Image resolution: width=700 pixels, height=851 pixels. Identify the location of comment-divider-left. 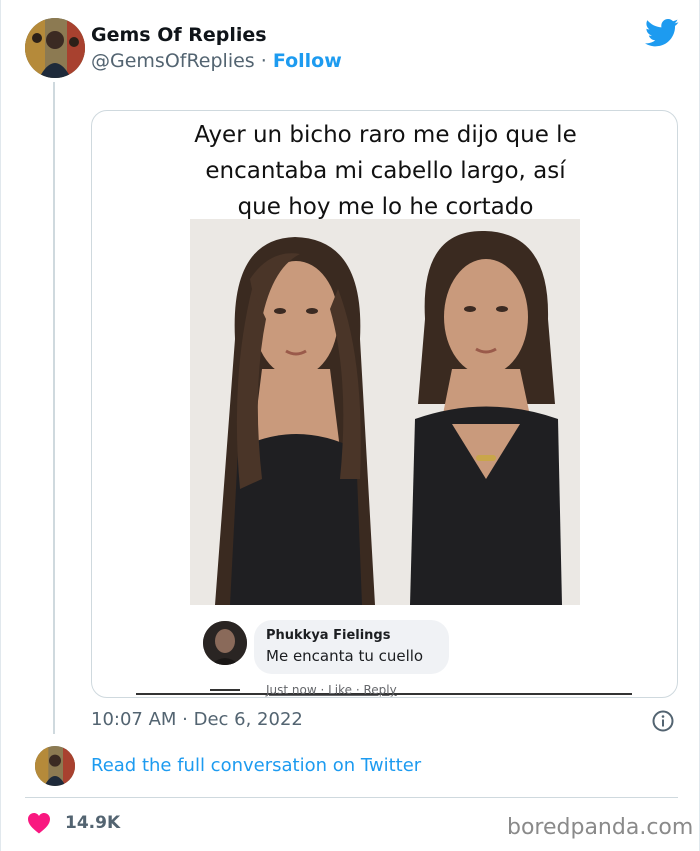
(225, 690).